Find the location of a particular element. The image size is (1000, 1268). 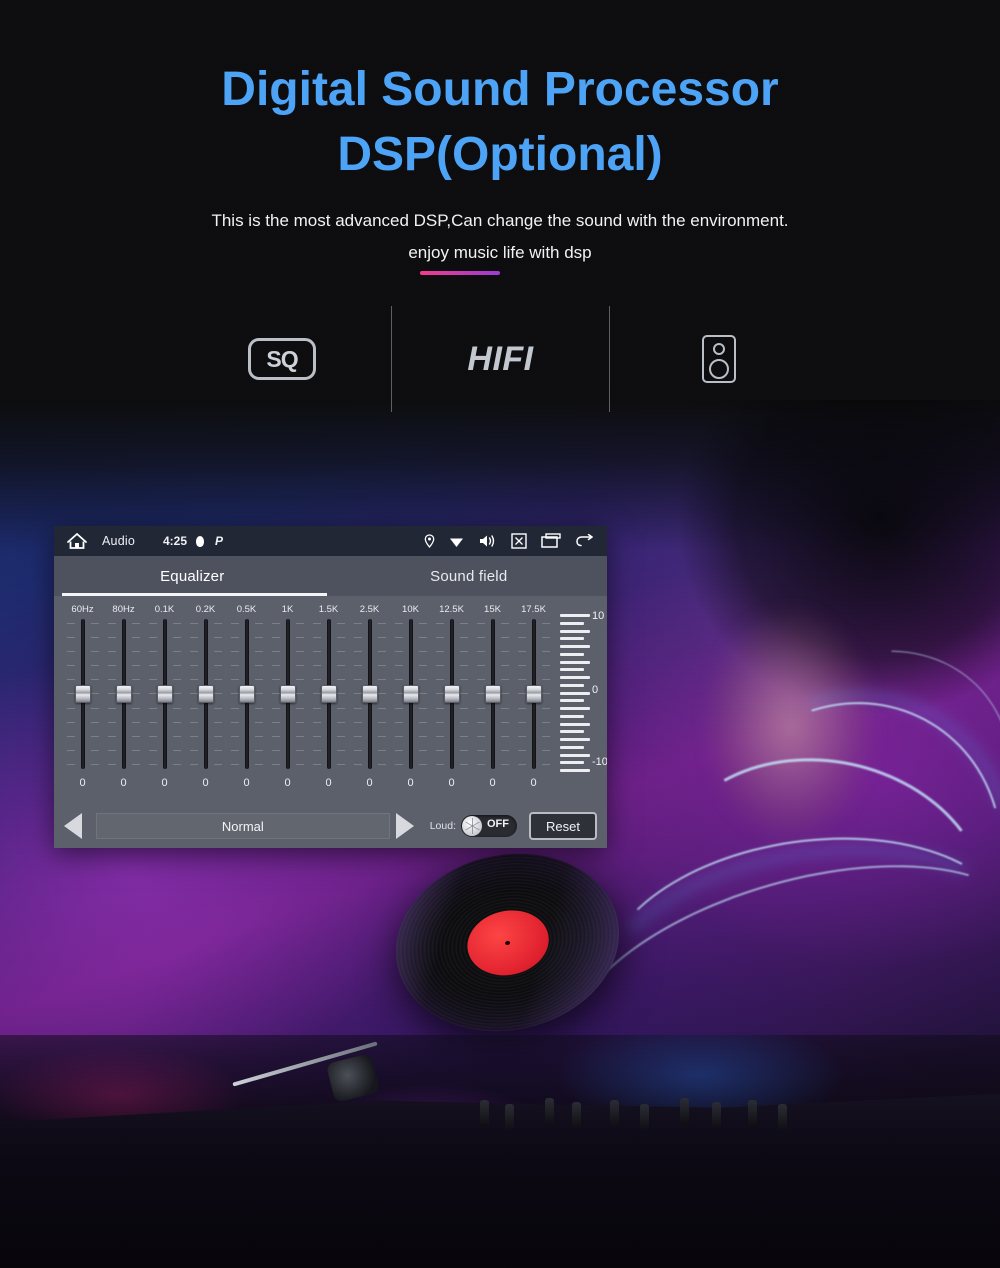

equalizer-band: 15K 0 is located at coordinates (492, 696).